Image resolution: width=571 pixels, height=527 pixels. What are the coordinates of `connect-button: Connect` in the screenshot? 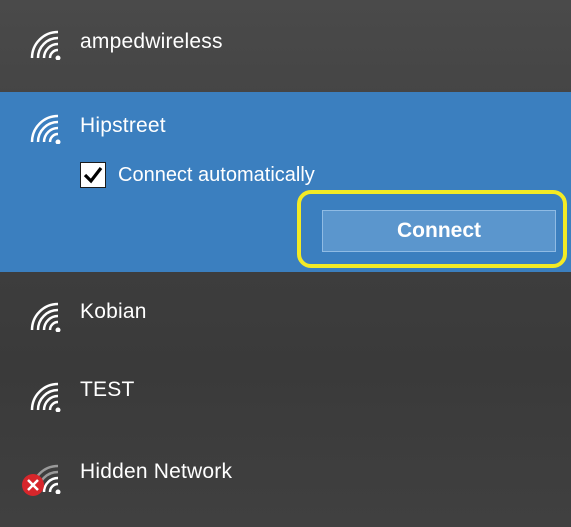 It's located at (439, 231).